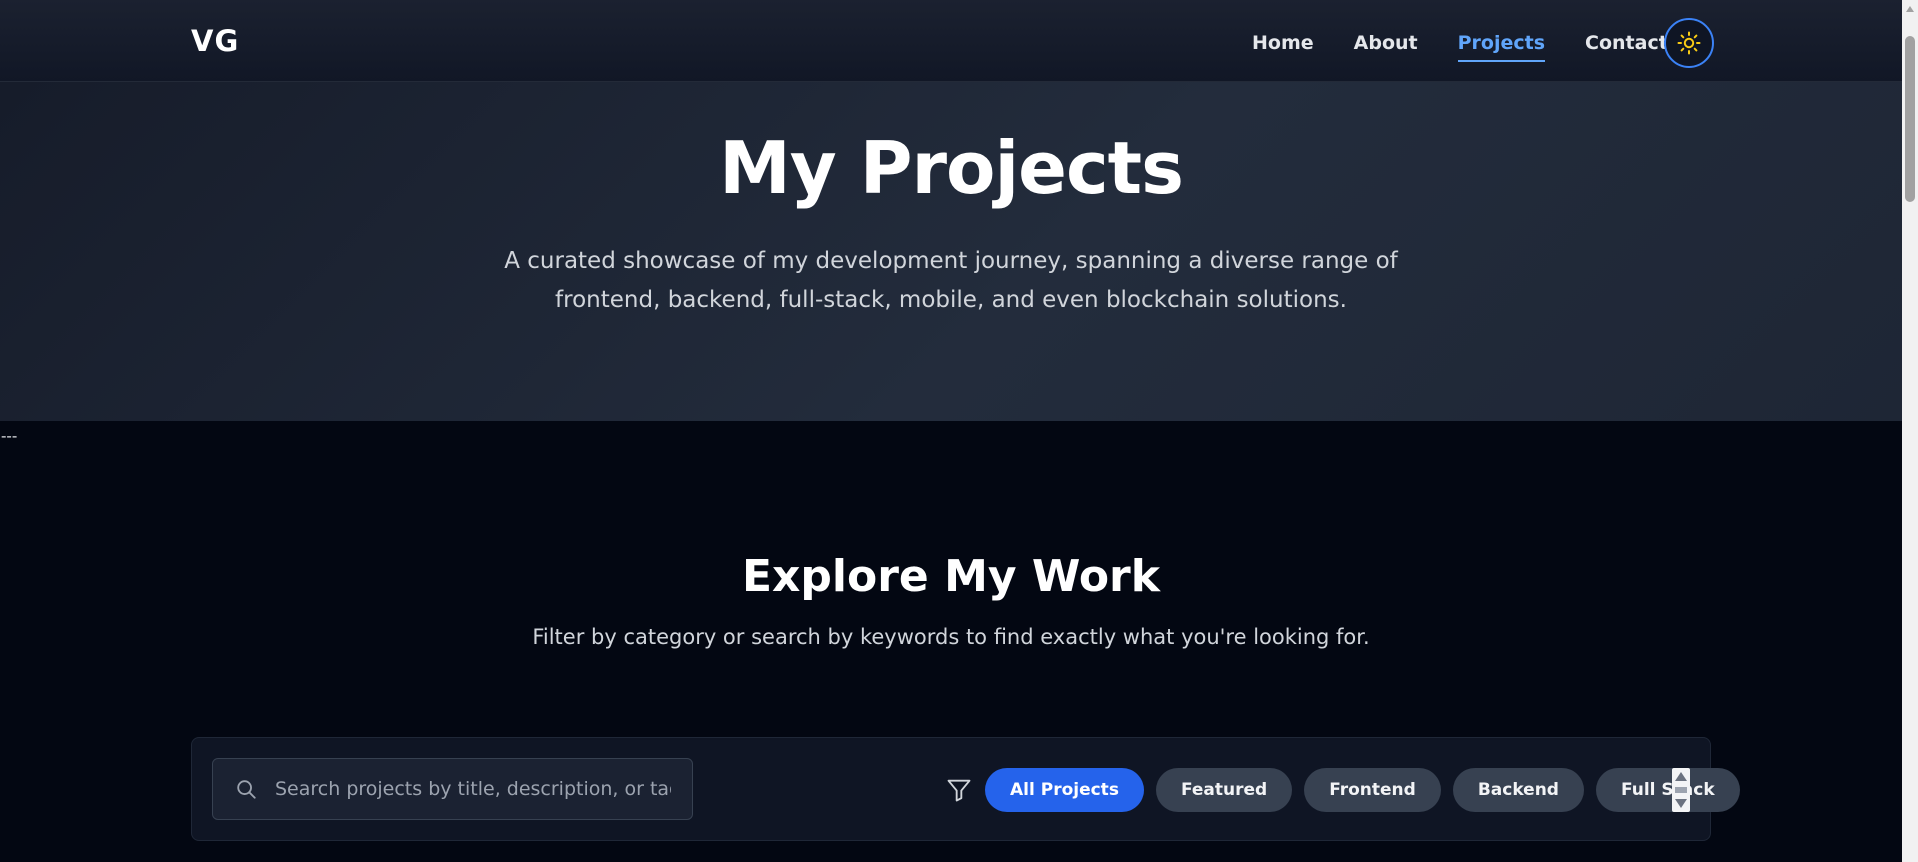 Image resolution: width=1918 pixels, height=862 pixels. Describe the element at coordinates (1064, 790) in the screenshot. I see `filter-chip-all-projects: All Projects` at that location.